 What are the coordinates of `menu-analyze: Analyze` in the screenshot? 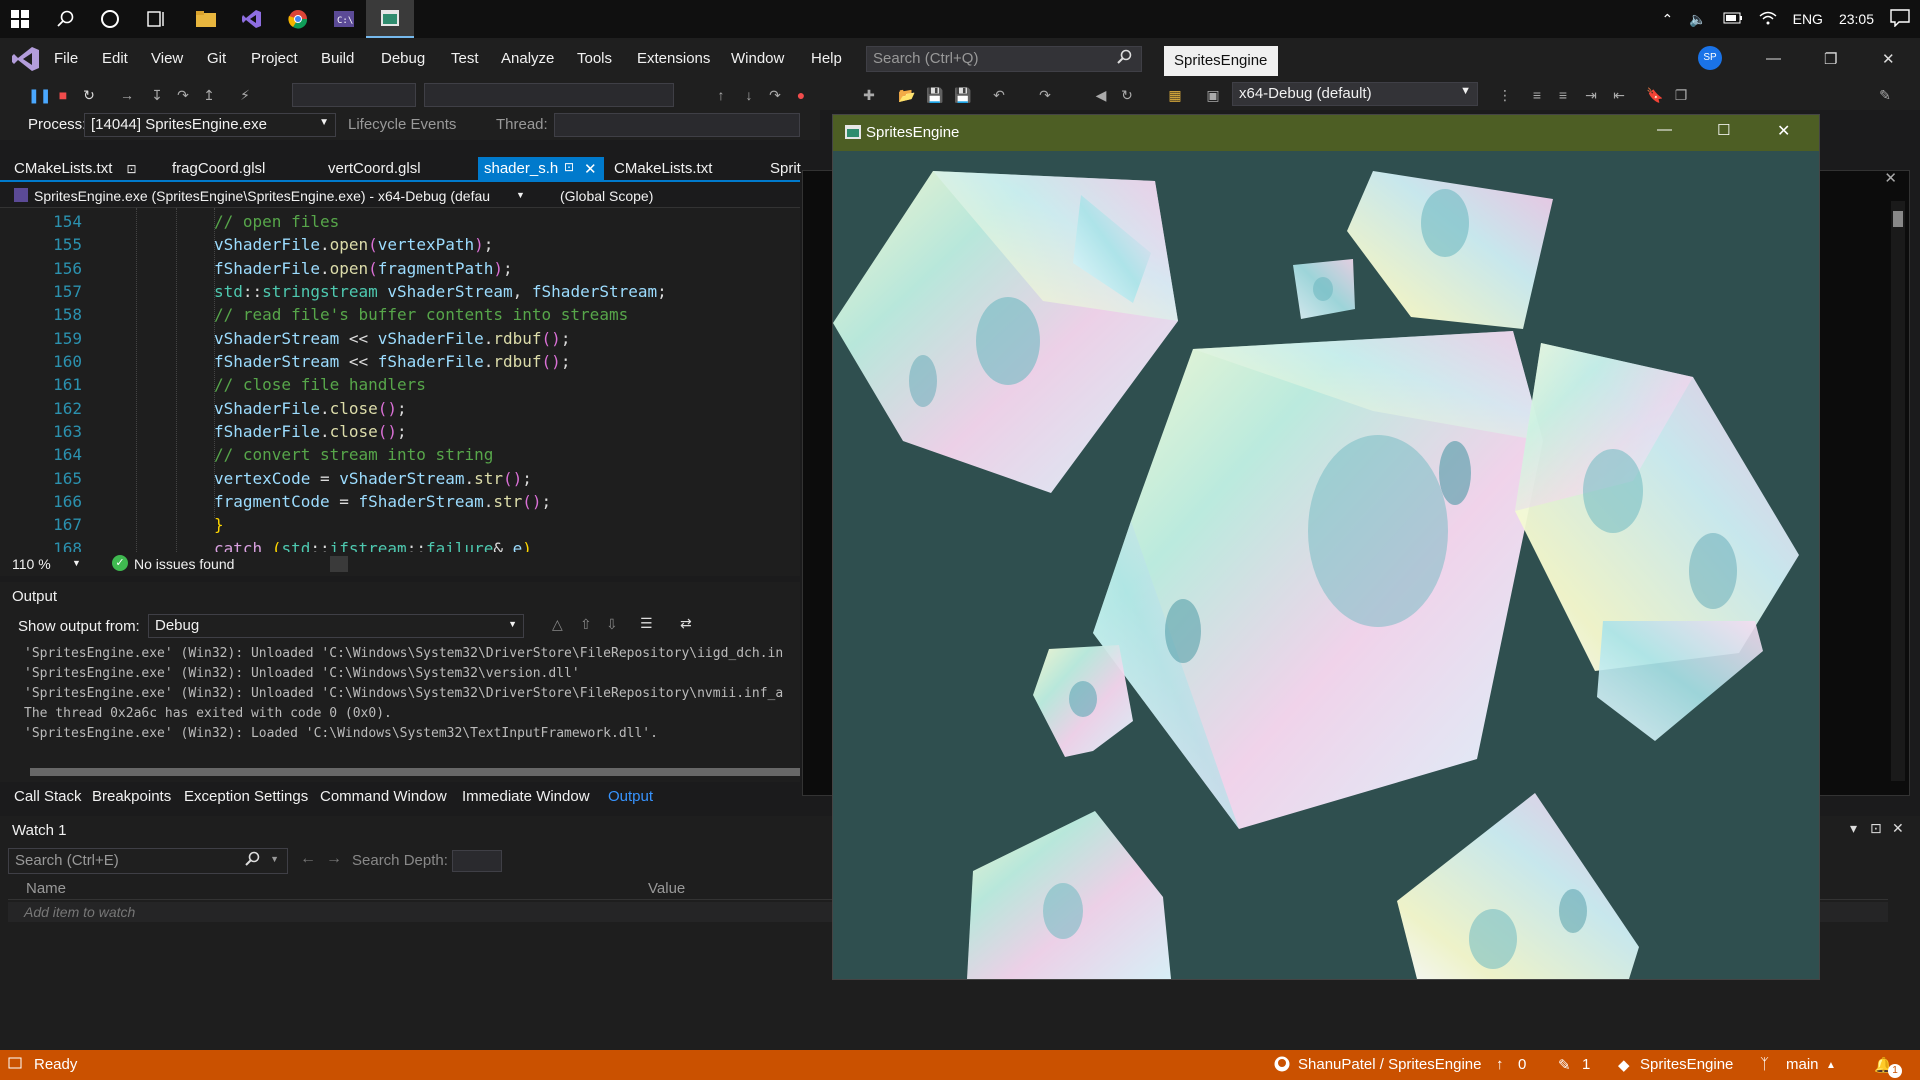 It's located at (527, 58).